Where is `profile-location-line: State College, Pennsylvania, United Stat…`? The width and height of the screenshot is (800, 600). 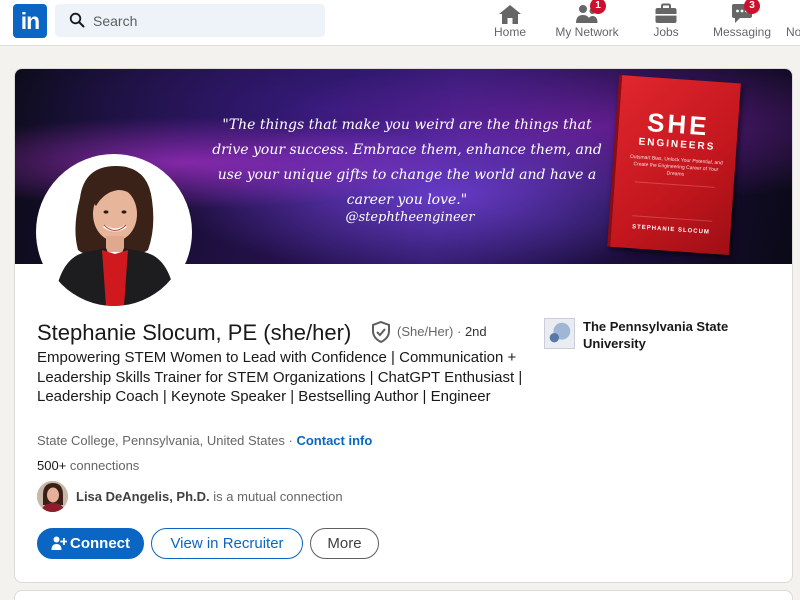 profile-location-line: State College, Pennsylvania, United Stat… is located at coordinates (204, 440).